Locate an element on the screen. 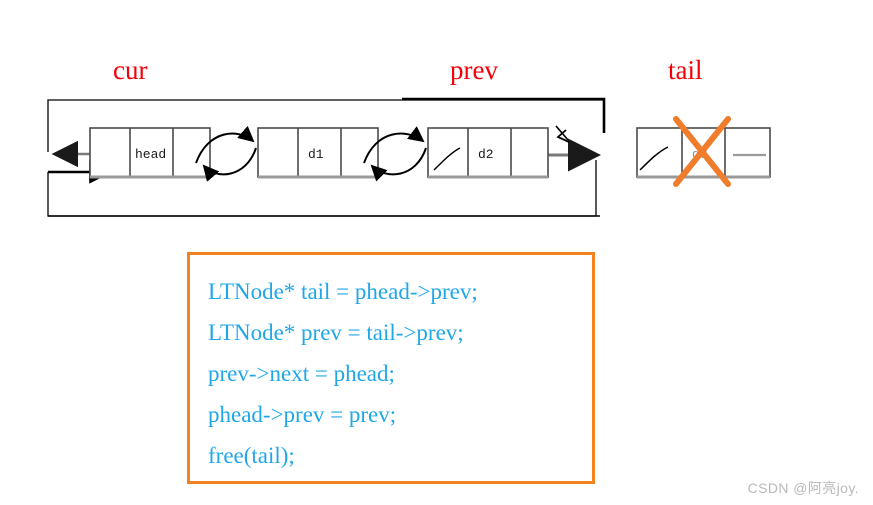  tail-right-arrows is located at coordinates (574, 148).